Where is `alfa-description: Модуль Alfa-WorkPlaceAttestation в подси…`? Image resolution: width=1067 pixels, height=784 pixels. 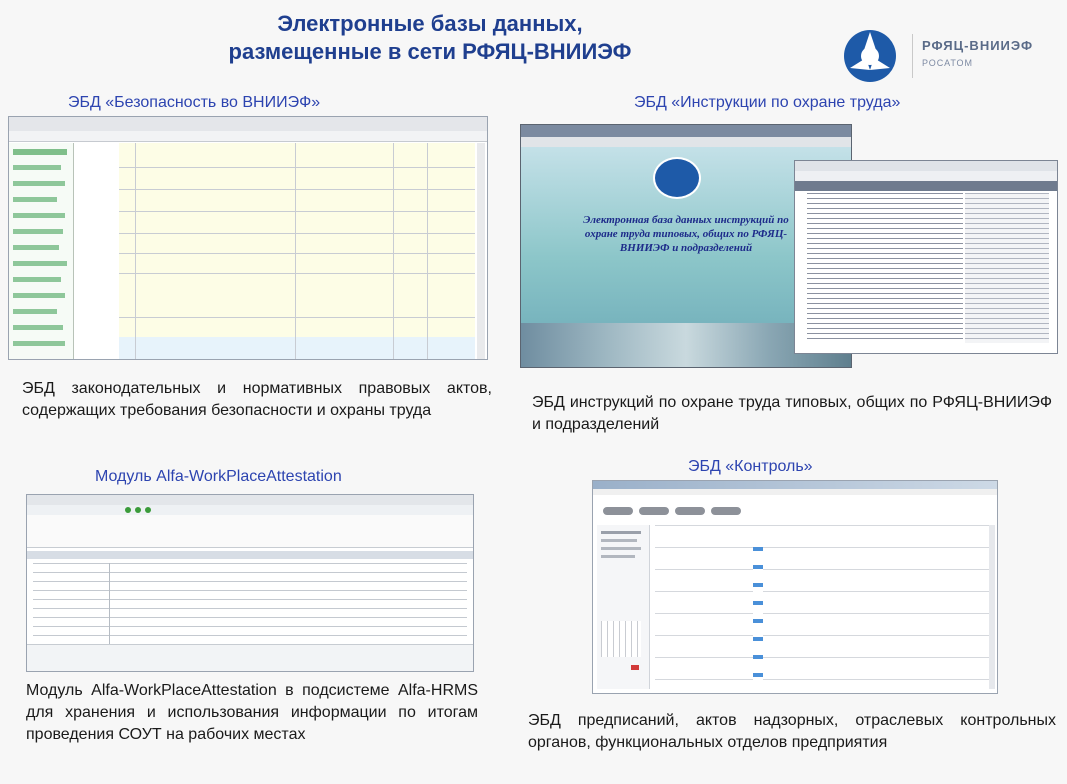
alfa-description: Модуль Alfa-WorkPlaceAttestation в подси… is located at coordinates (252, 712).